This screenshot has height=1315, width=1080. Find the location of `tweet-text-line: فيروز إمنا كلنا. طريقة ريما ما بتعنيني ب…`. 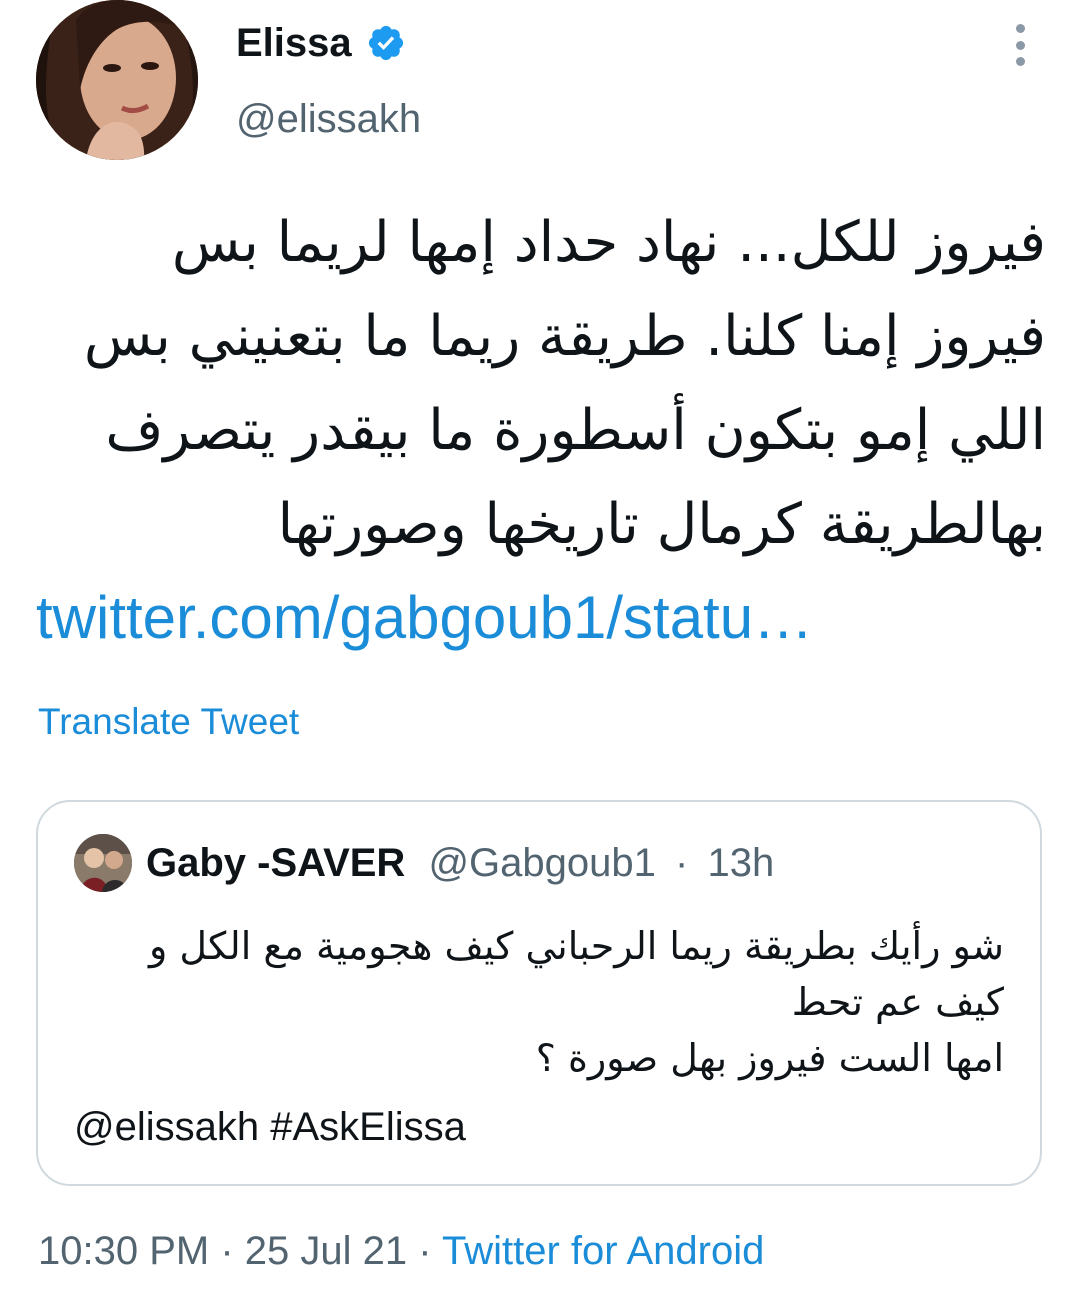

tweet-text-line: فيروز إمنا كلنا. طريقة ريما ما بتعنيني ب… is located at coordinates (564, 336).